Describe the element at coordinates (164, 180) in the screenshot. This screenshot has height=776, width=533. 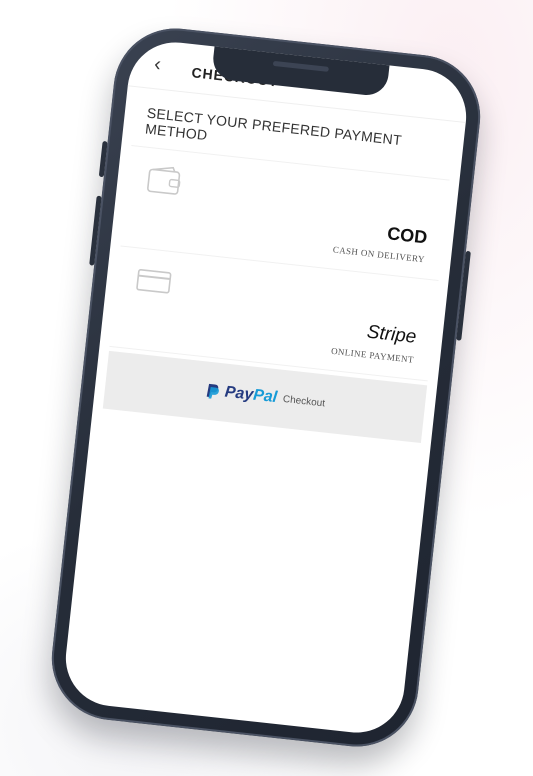
I see `wallet-icon` at that location.